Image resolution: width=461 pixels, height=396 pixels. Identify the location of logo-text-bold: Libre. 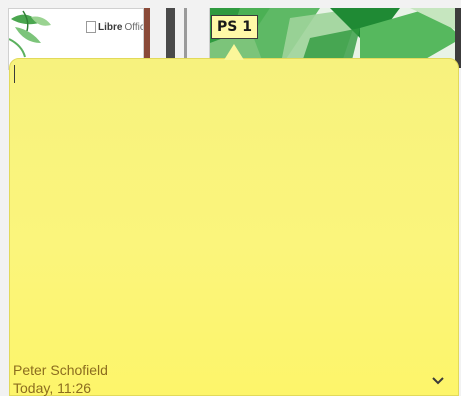
(110, 27).